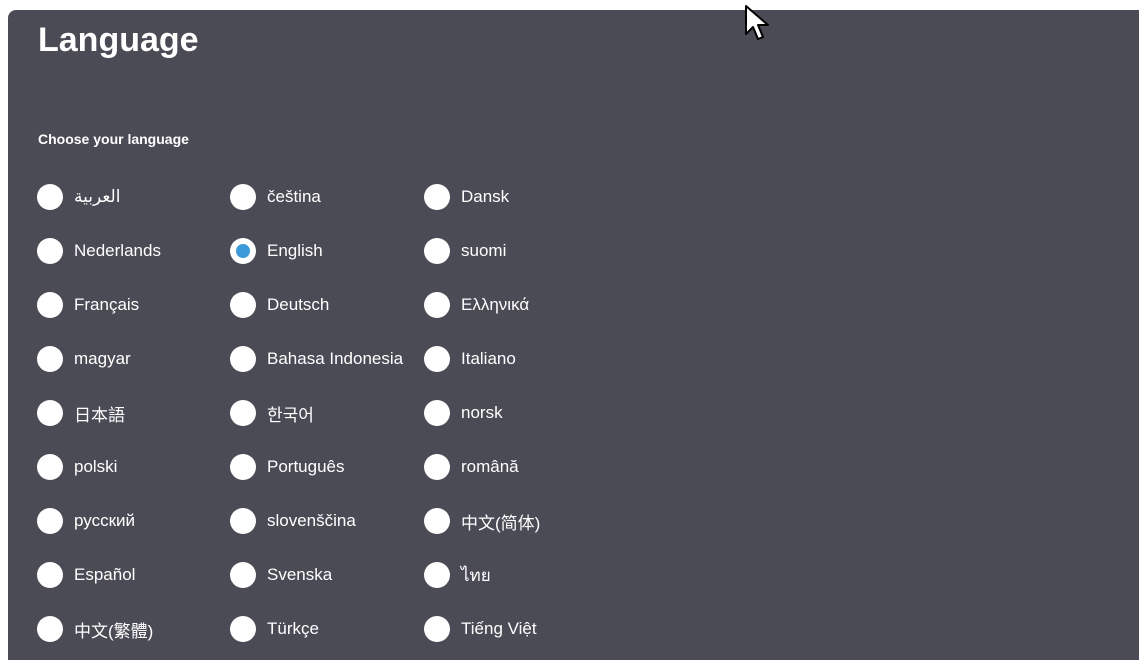  What do you see at coordinates (295, 250) in the screenshot?
I see `language-label: English` at bounding box center [295, 250].